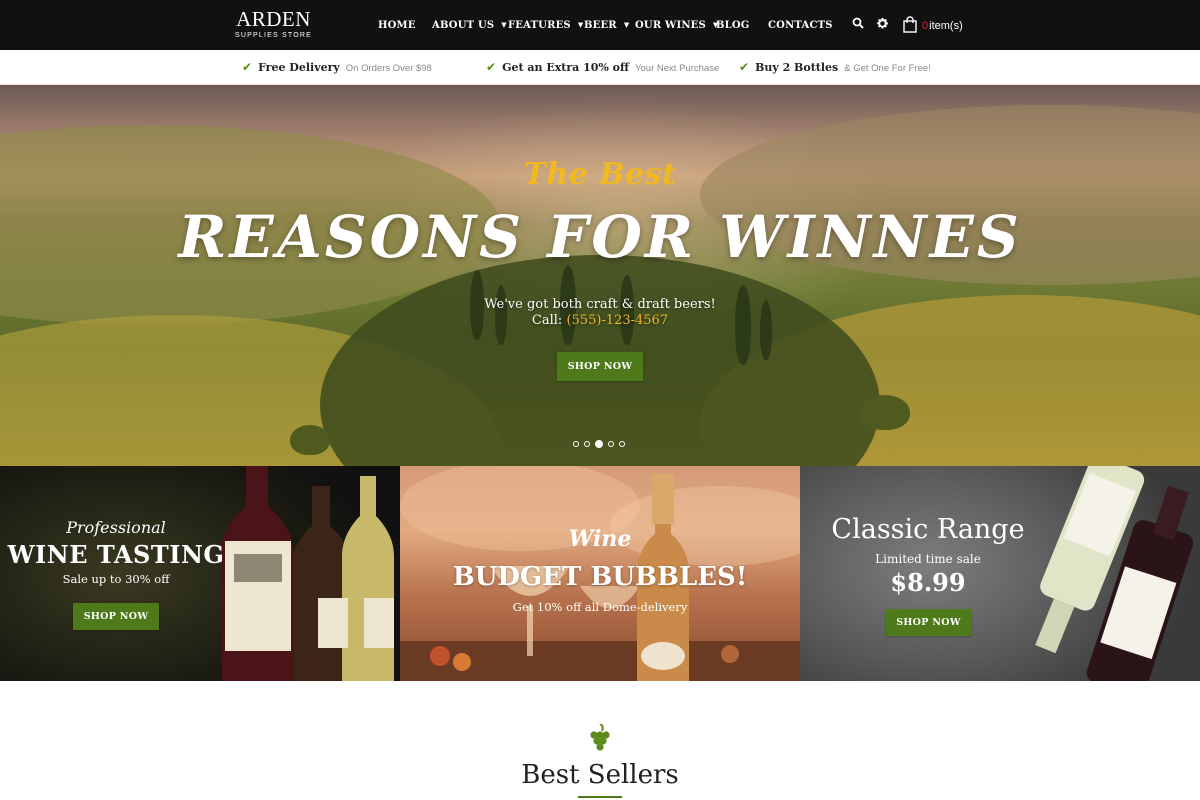 The image size is (1200, 800). I want to click on promo-item: ✔ Buy 2 Bottles & Get One For Free!, so click(835, 67).